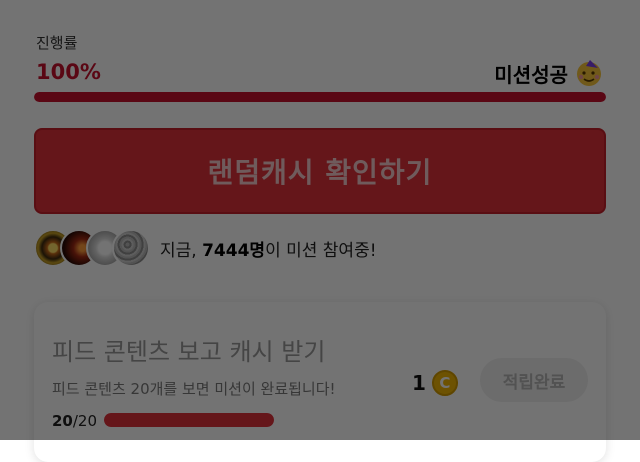  What do you see at coordinates (131, 248) in the screenshot?
I see `avatar` at bounding box center [131, 248].